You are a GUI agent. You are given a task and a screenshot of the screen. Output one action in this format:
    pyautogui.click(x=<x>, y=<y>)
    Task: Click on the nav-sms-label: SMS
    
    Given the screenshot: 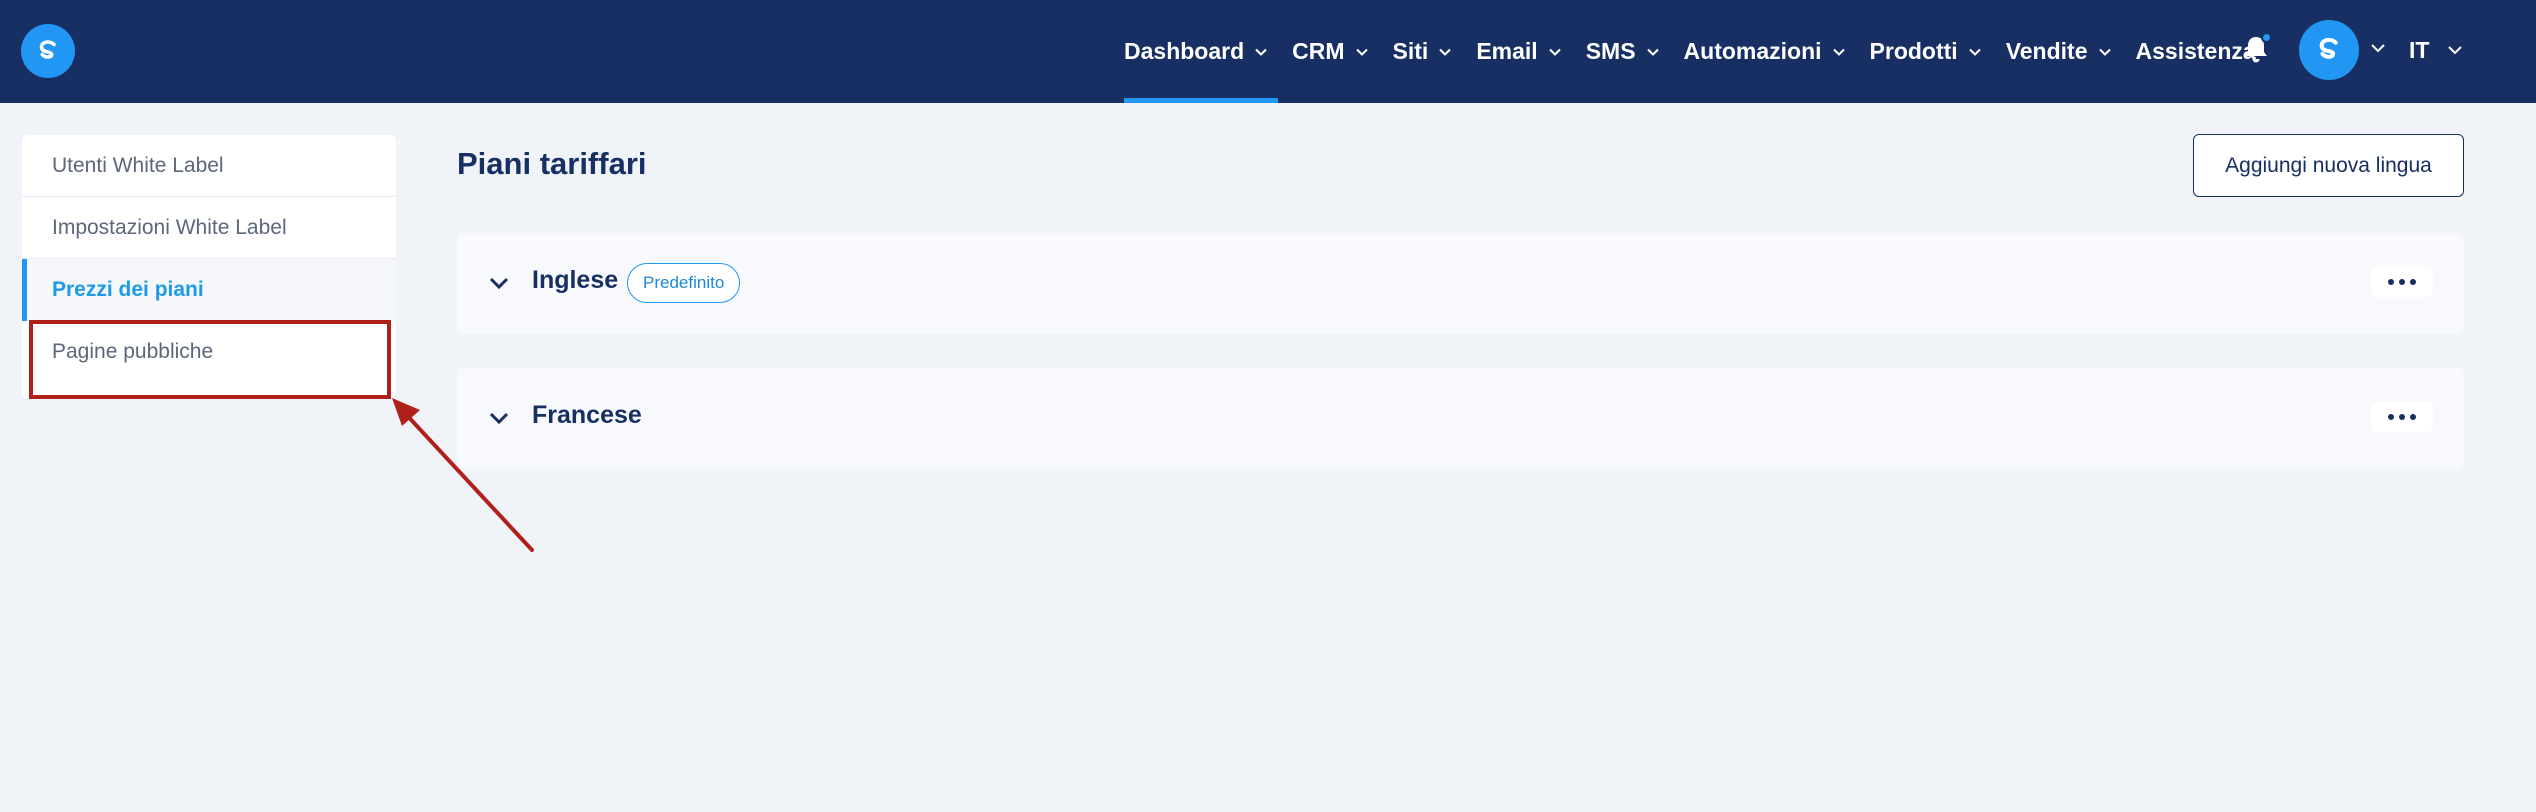 What is the action you would take?
    pyautogui.click(x=1610, y=51)
    